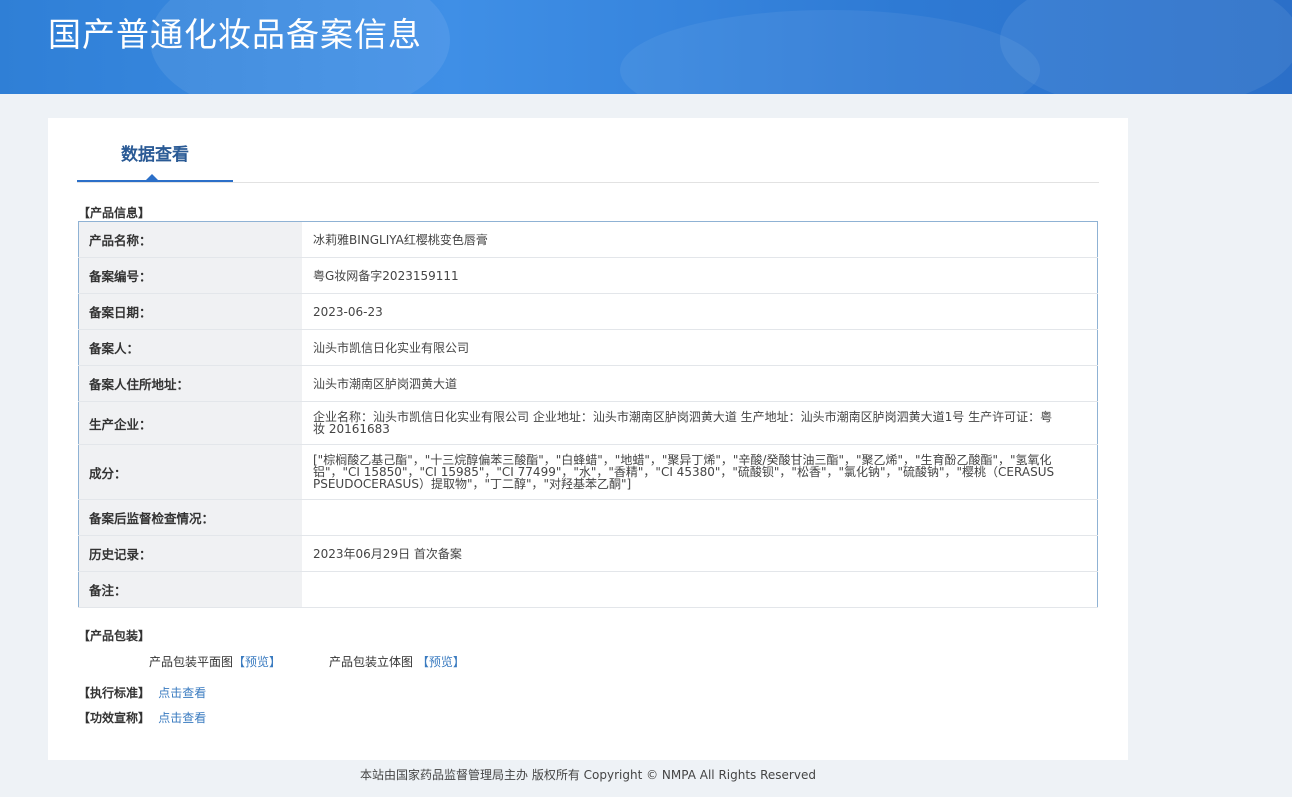 The height and width of the screenshot is (797, 1292). Describe the element at coordinates (700, 553) in the screenshot. I see `field-value: 2023年06月29日 首次备案` at that location.